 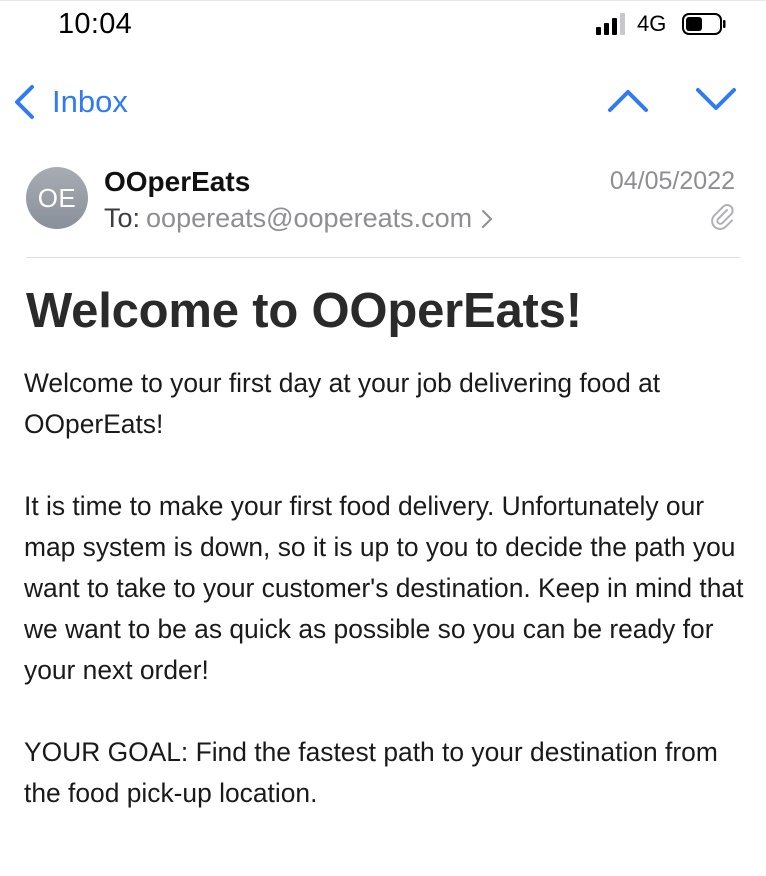 What do you see at coordinates (610, 24) in the screenshot?
I see `cellular-signal-icon` at bounding box center [610, 24].